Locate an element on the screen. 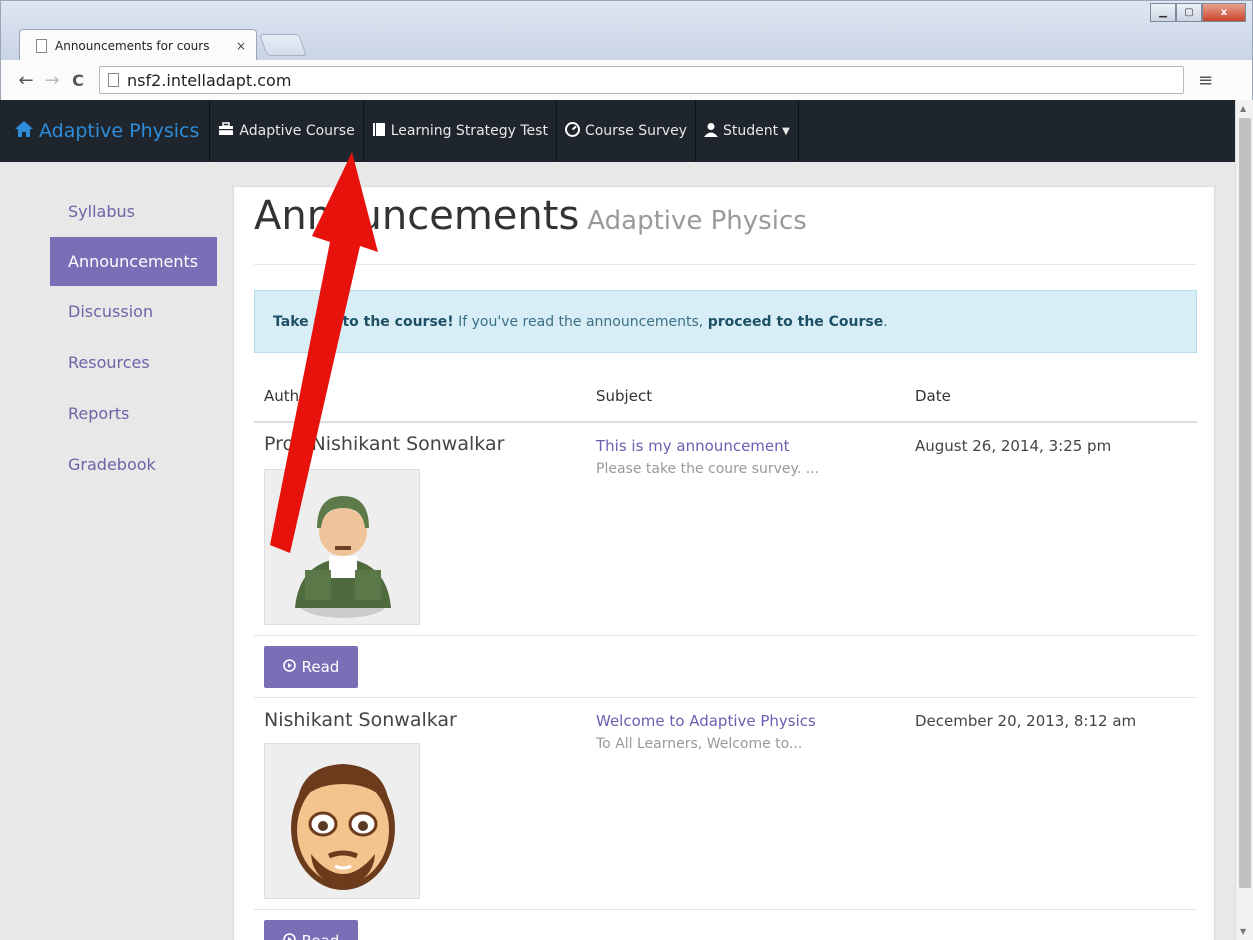 This screenshot has height=940, width=1253. sidebar-item-reports: Reports is located at coordinates (133, 413).